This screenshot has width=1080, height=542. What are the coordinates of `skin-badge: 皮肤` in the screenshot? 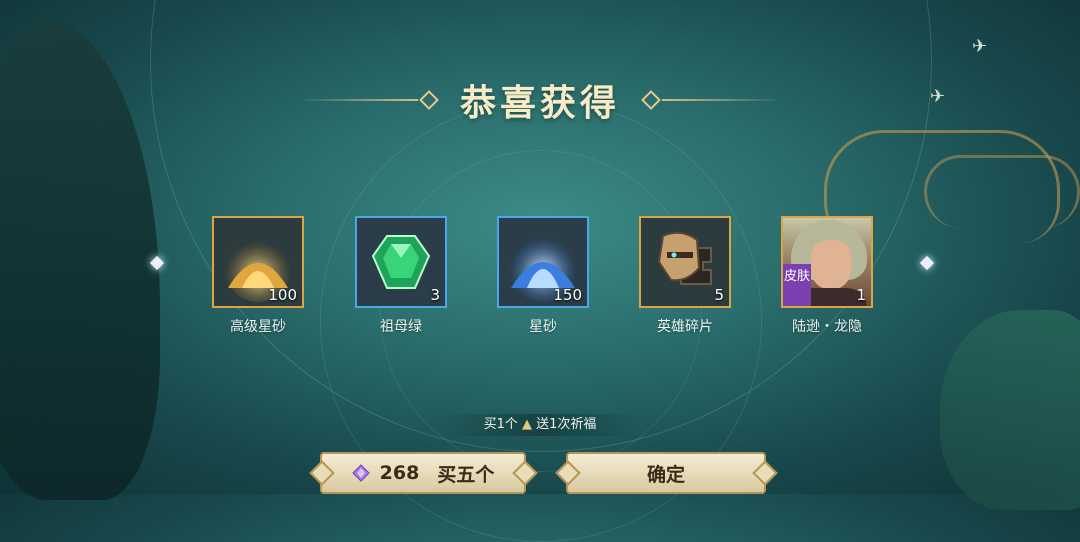 It's located at (797, 285).